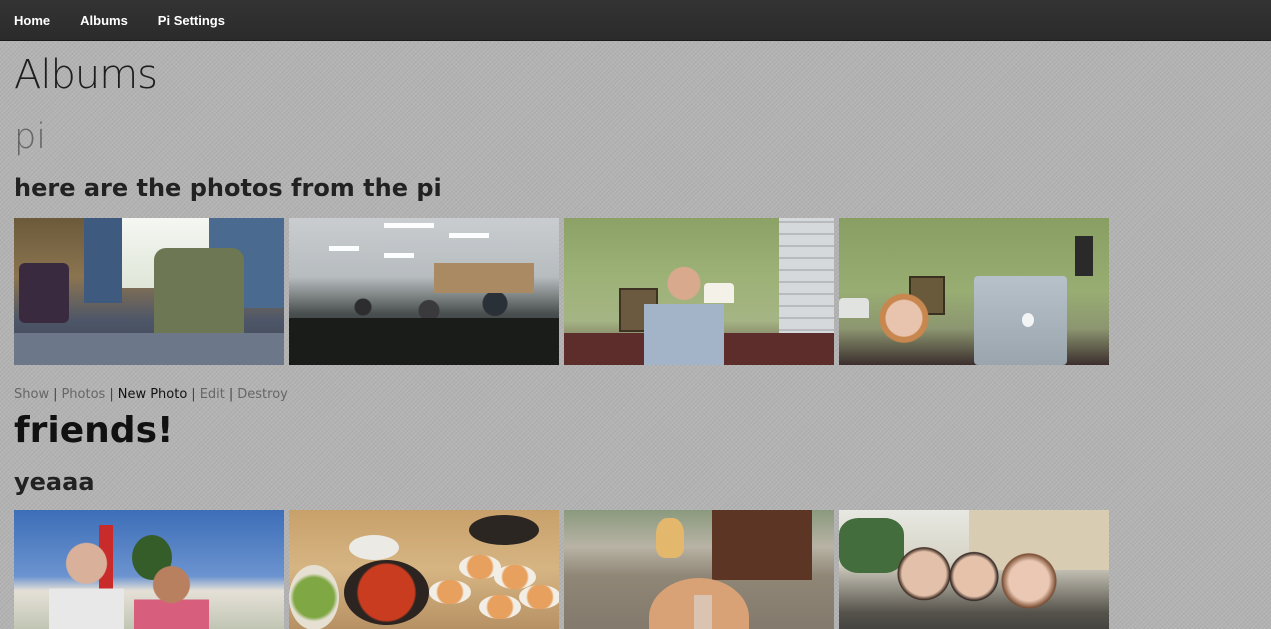  I want to click on top-navbar: Home Albums Pi Settings, so click(635, 20).